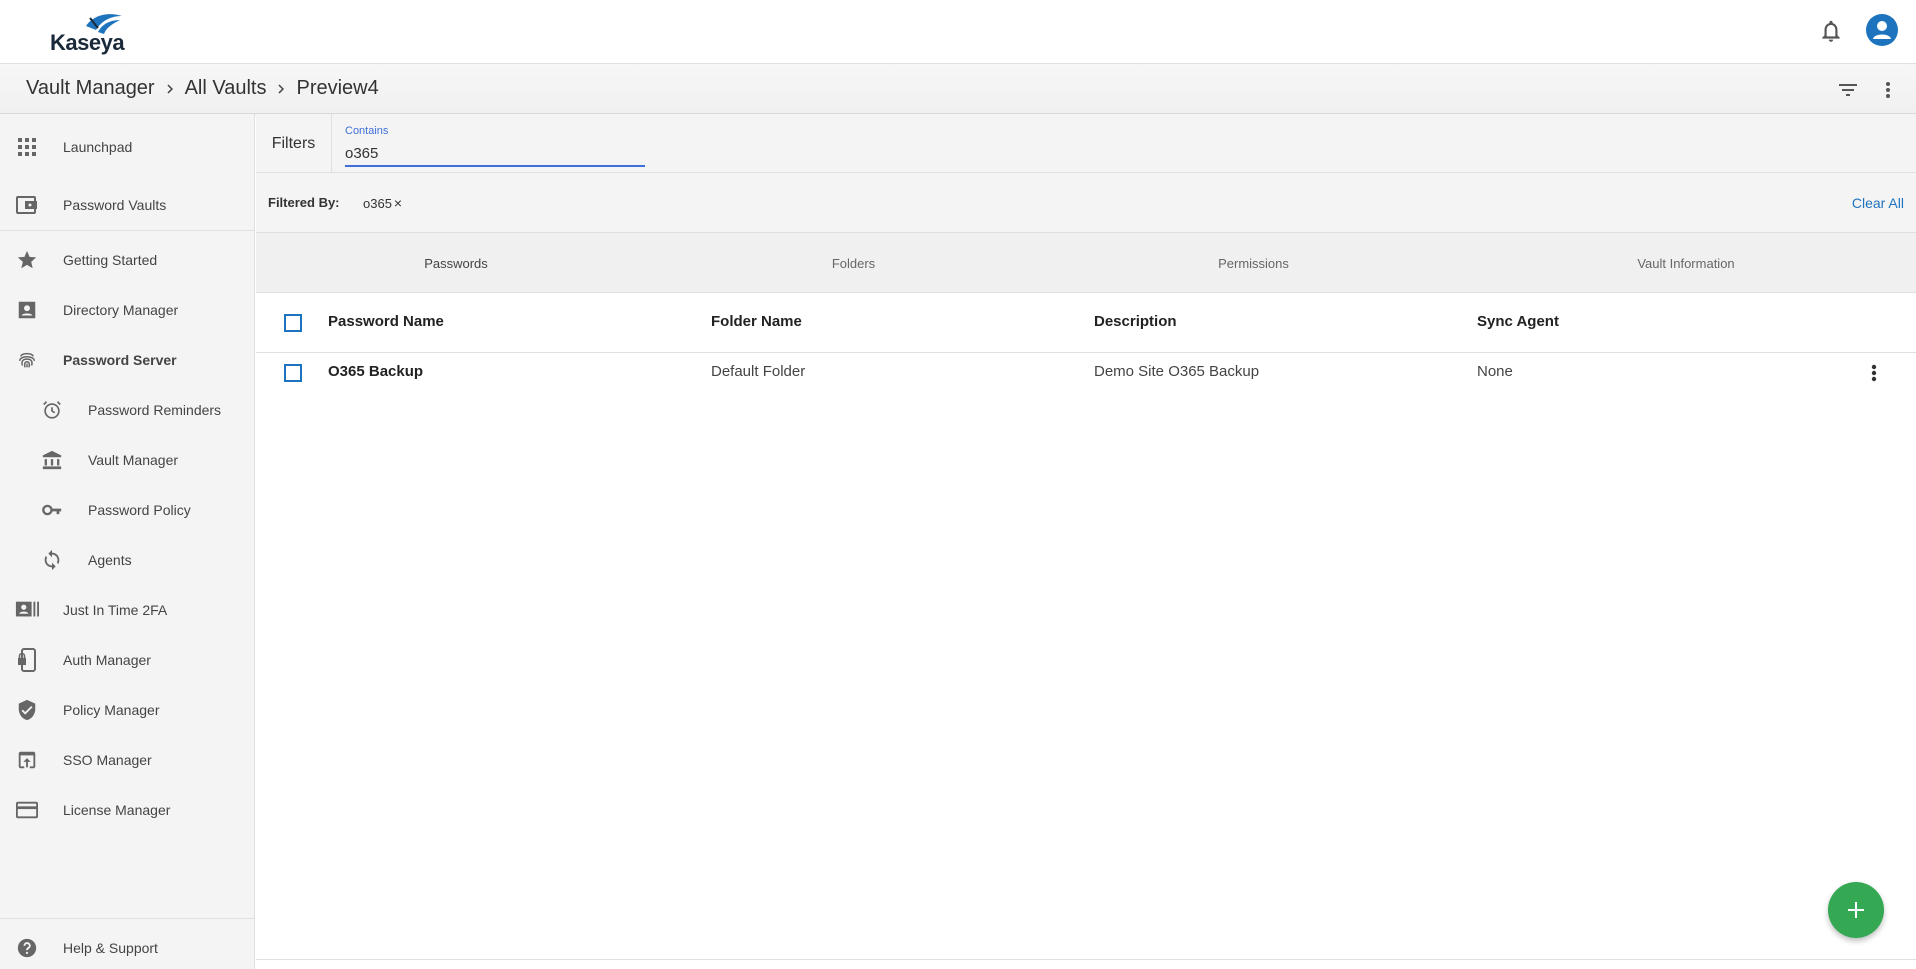 The width and height of the screenshot is (1916, 969). Describe the element at coordinates (1831, 31) in the screenshot. I see `bell-icon` at that location.